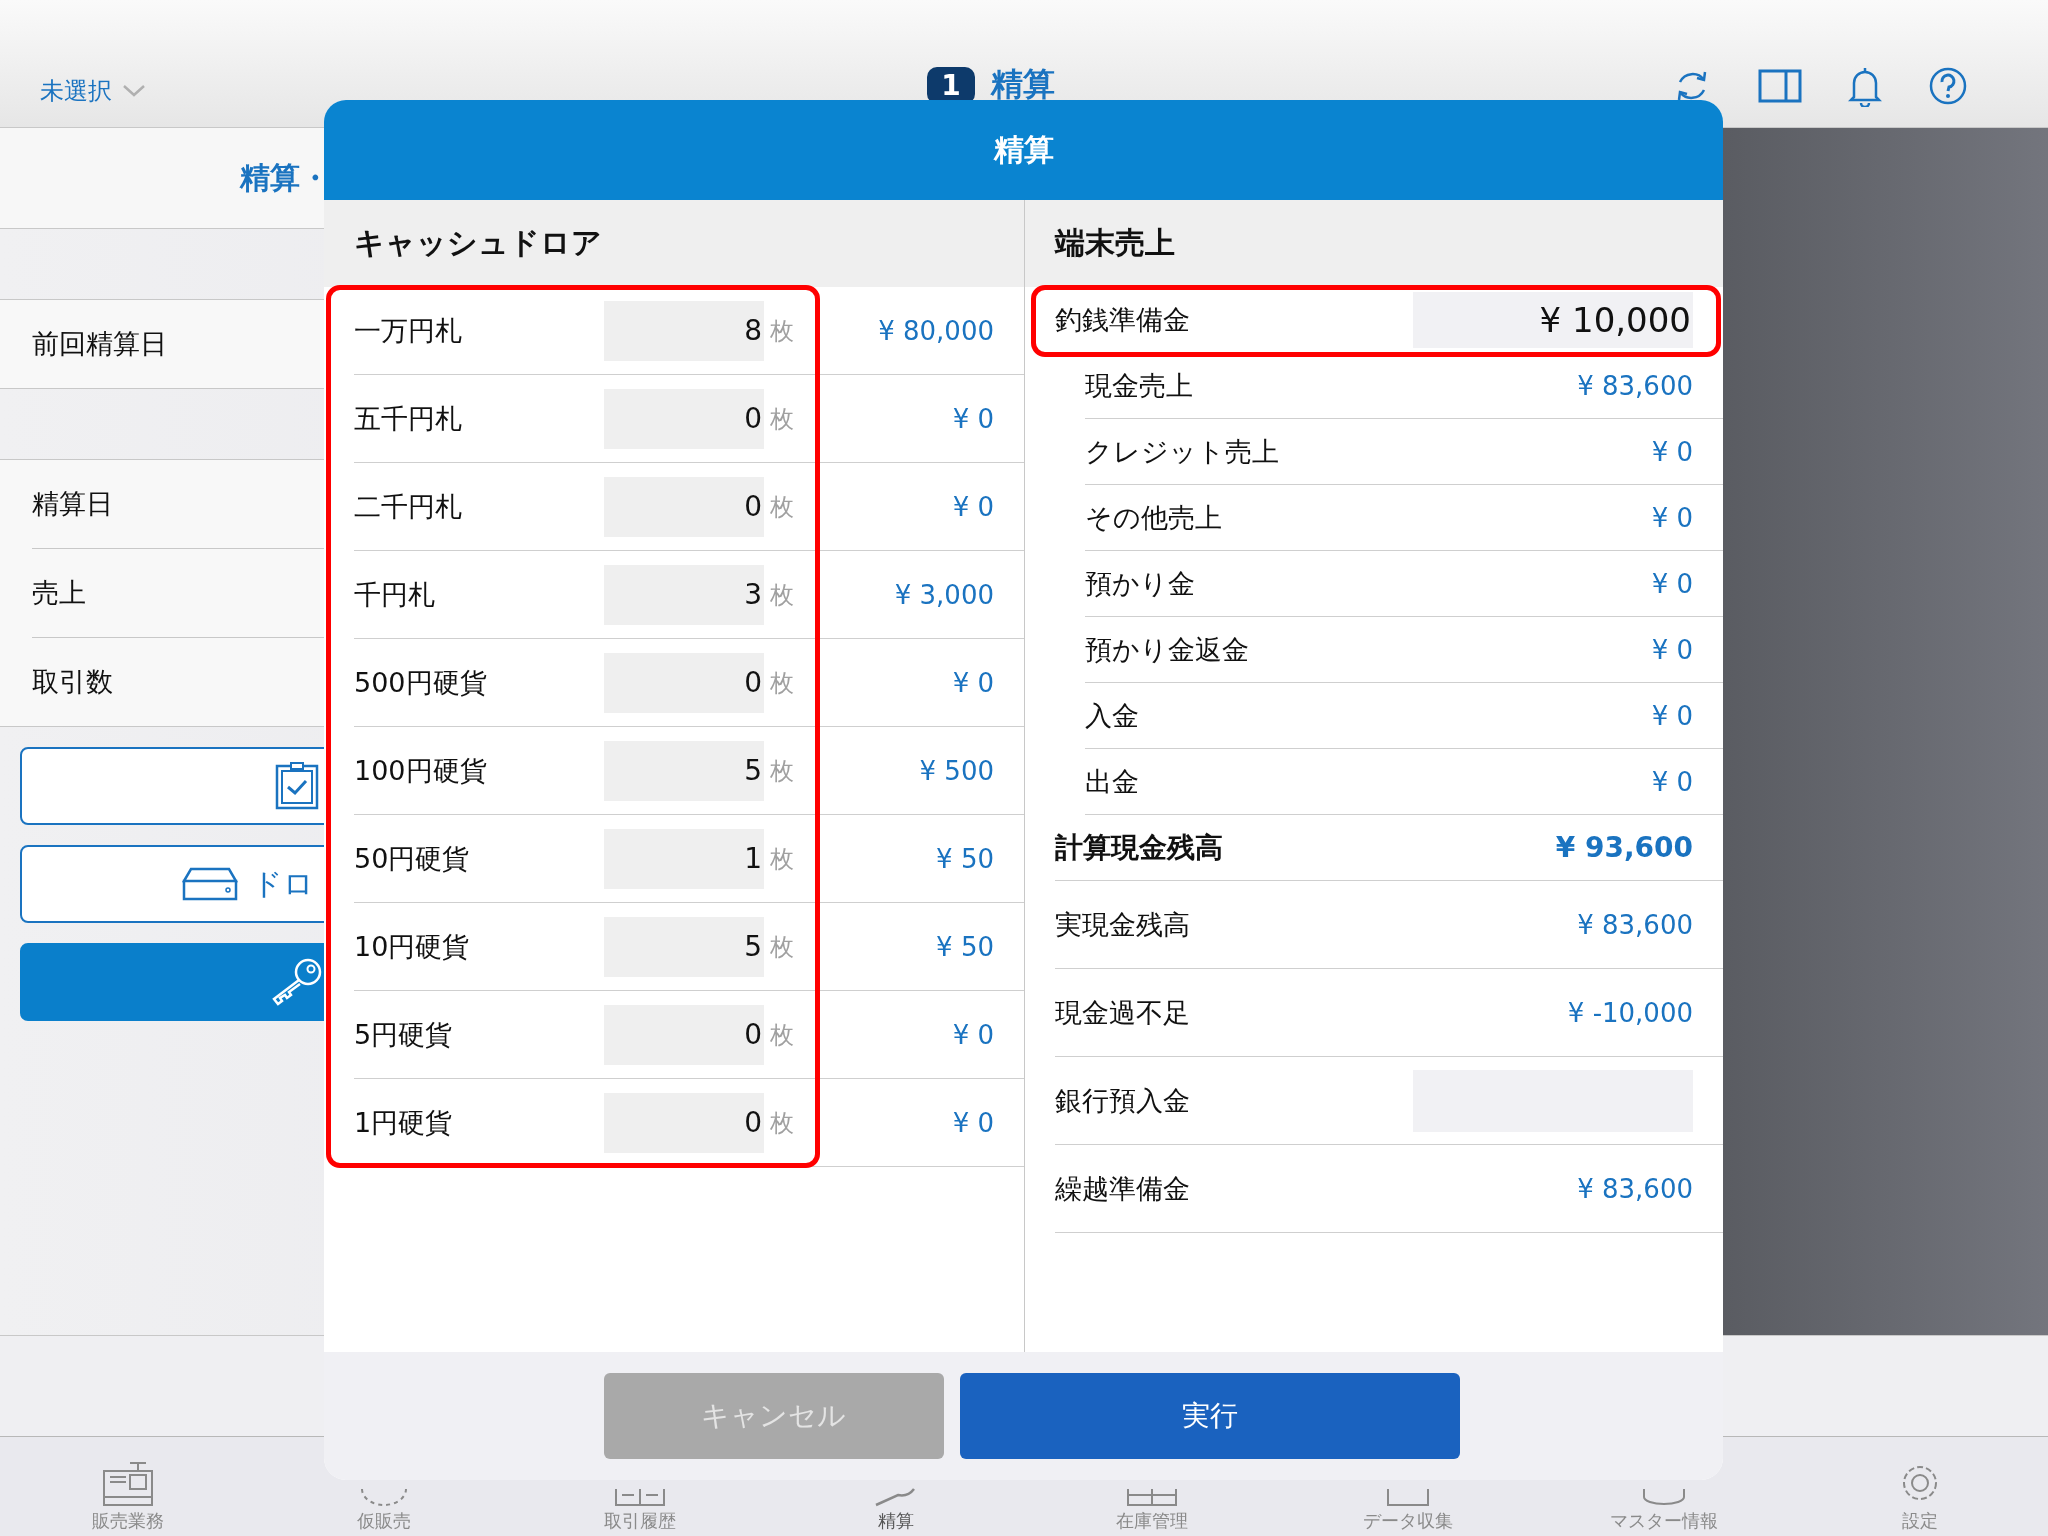 This screenshot has height=1536, width=2048. I want to click on denomination-label: 5円硬貨, so click(404, 1034).